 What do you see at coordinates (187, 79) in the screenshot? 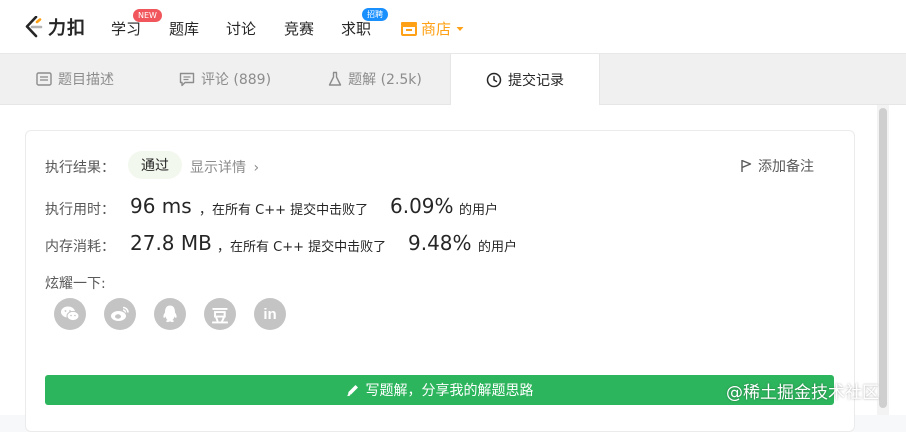
I see `comment-icon` at bounding box center [187, 79].